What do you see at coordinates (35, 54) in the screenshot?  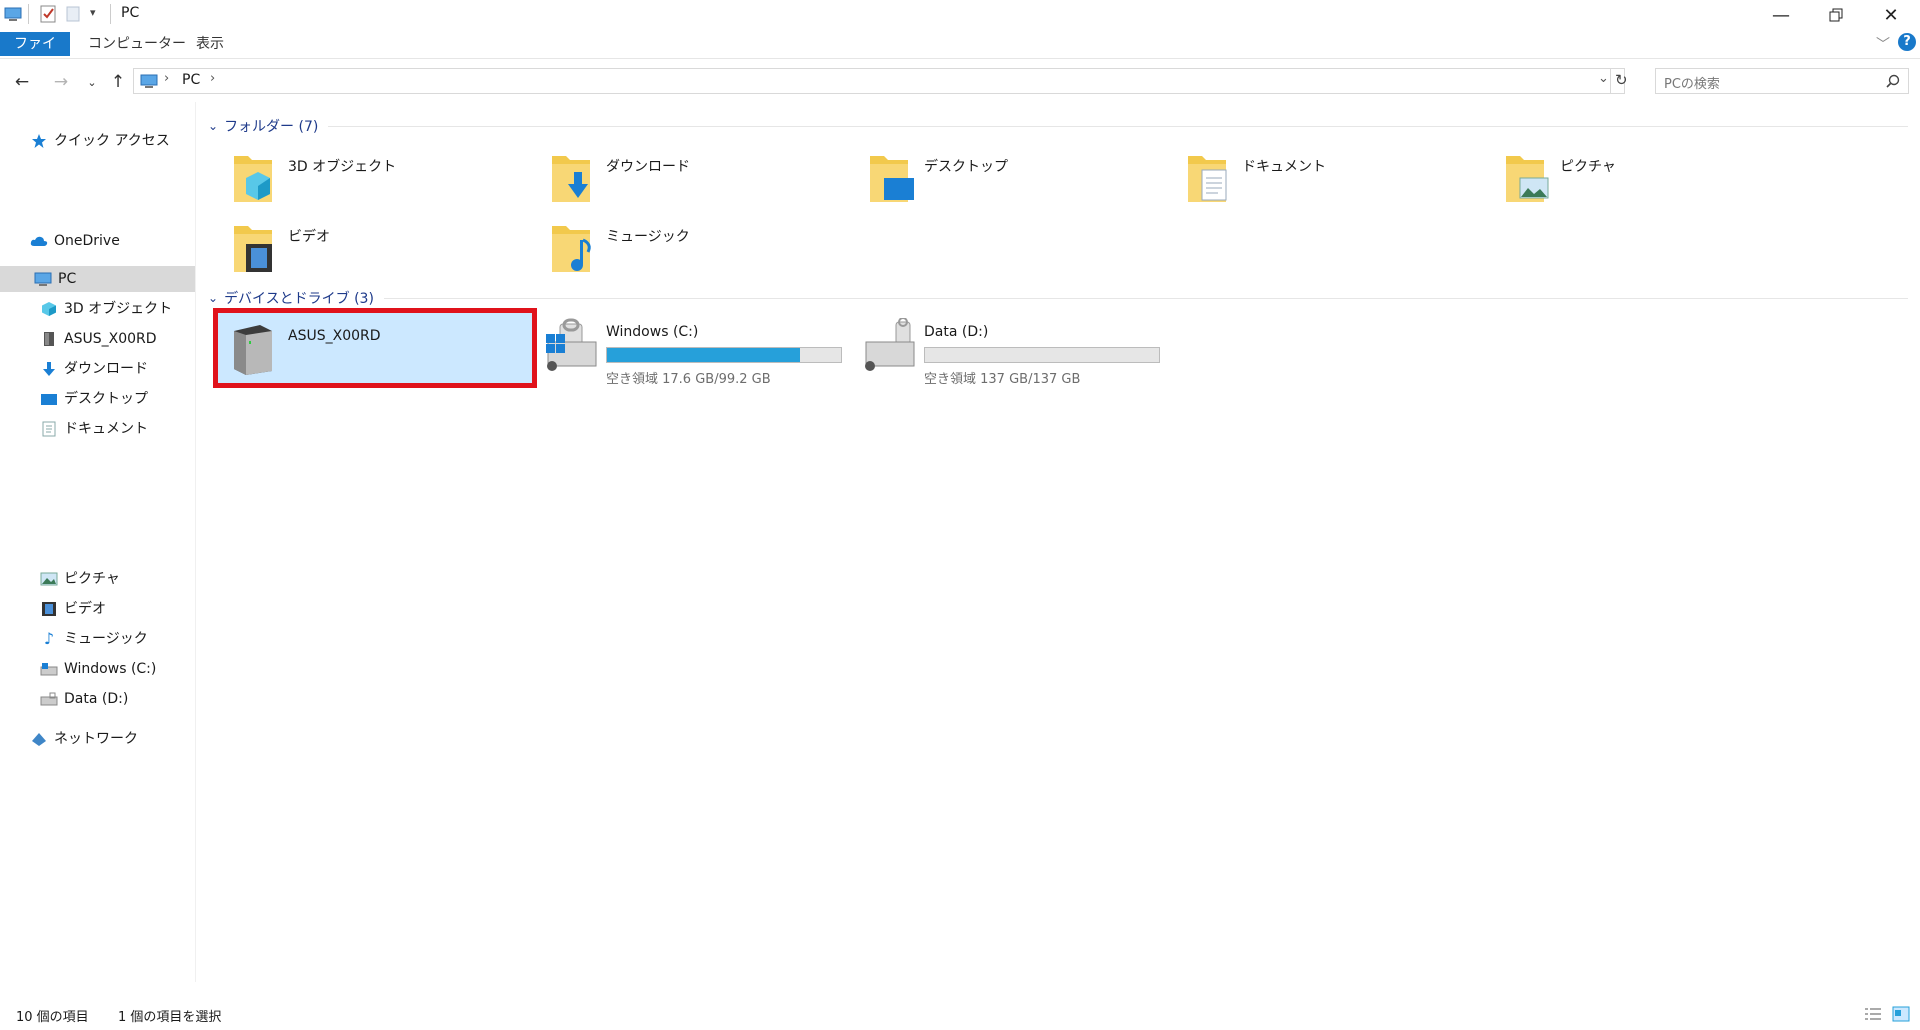 I see `tab-file: ファイル` at bounding box center [35, 54].